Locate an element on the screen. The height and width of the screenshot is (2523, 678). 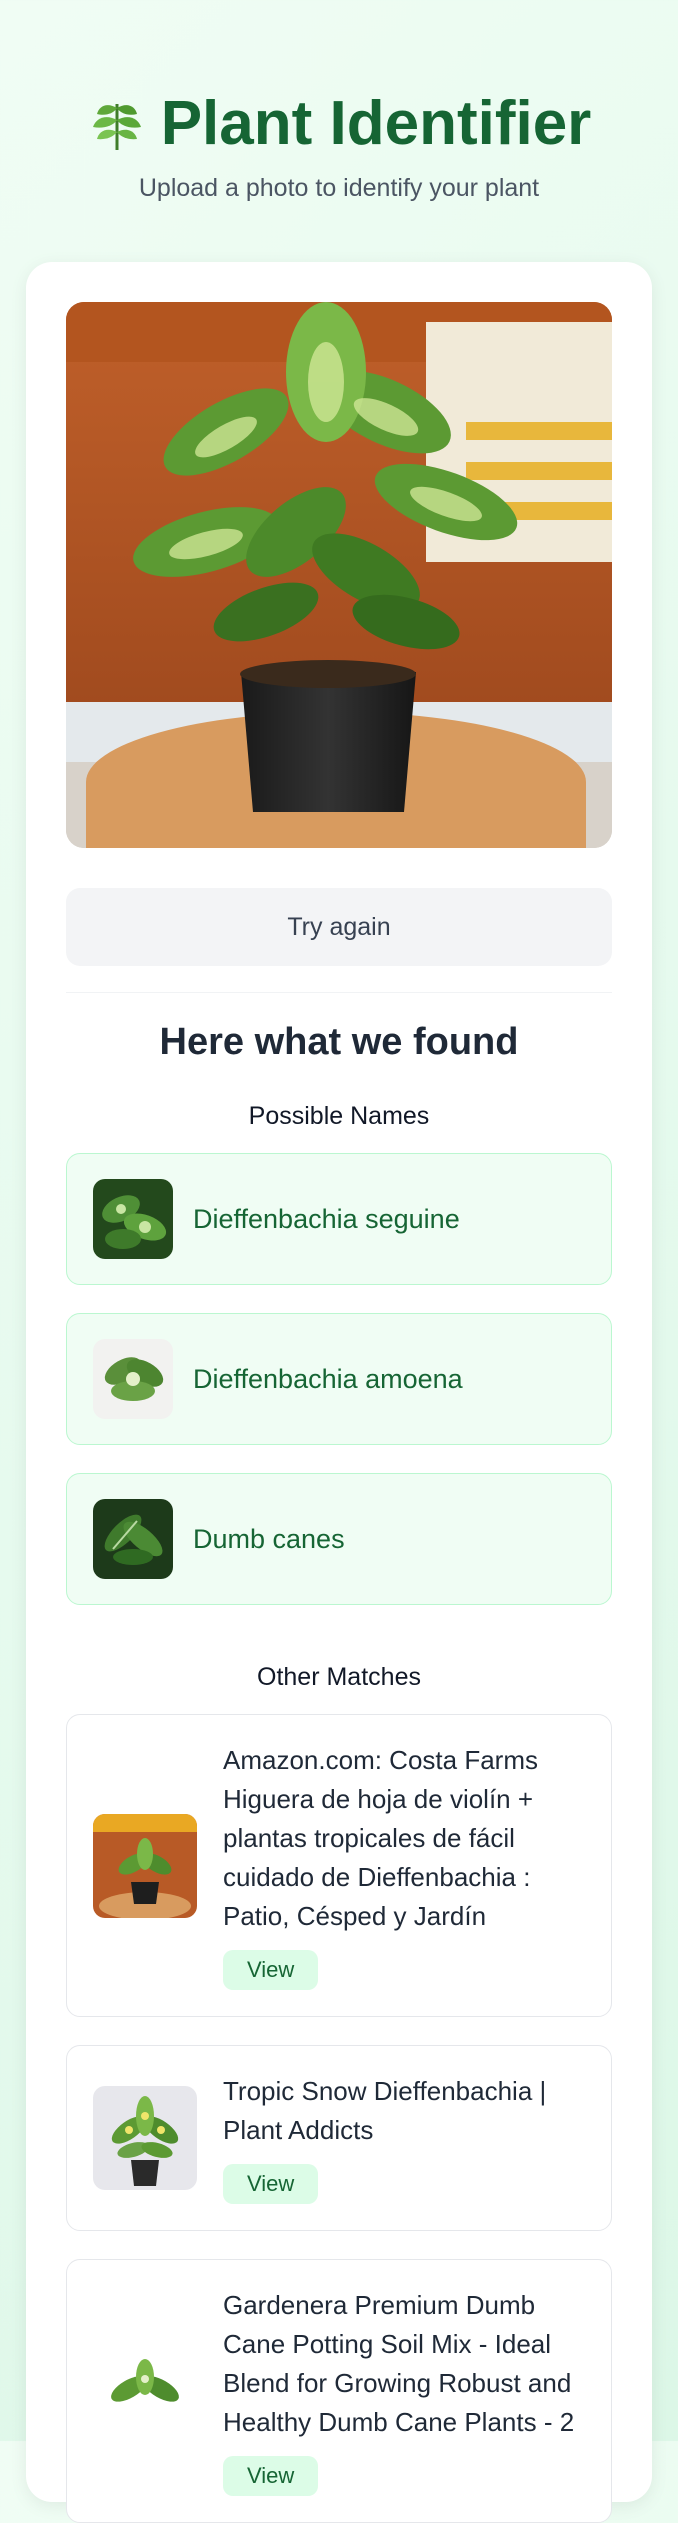
other-matches-label: Other Matches is located at coordinates (339, 1677).